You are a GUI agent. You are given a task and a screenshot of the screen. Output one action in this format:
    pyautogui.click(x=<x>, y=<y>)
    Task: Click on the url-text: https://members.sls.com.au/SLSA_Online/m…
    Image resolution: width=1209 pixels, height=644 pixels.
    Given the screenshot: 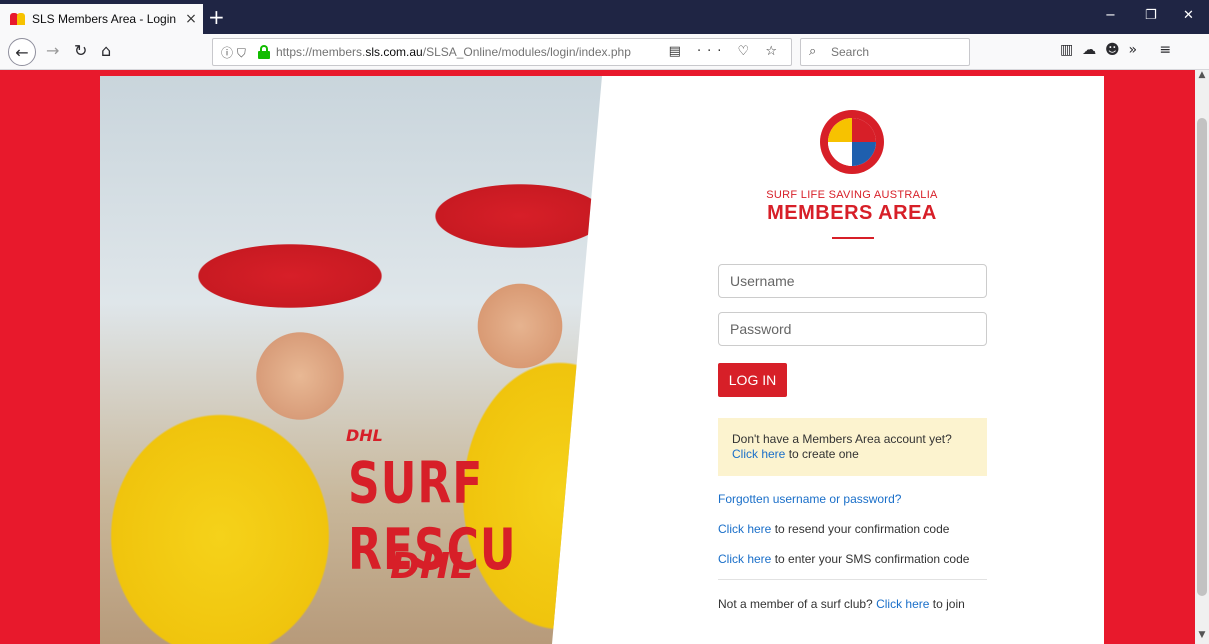 What is the action you would take?
    pyautogui.click(x=453, y=52)
    